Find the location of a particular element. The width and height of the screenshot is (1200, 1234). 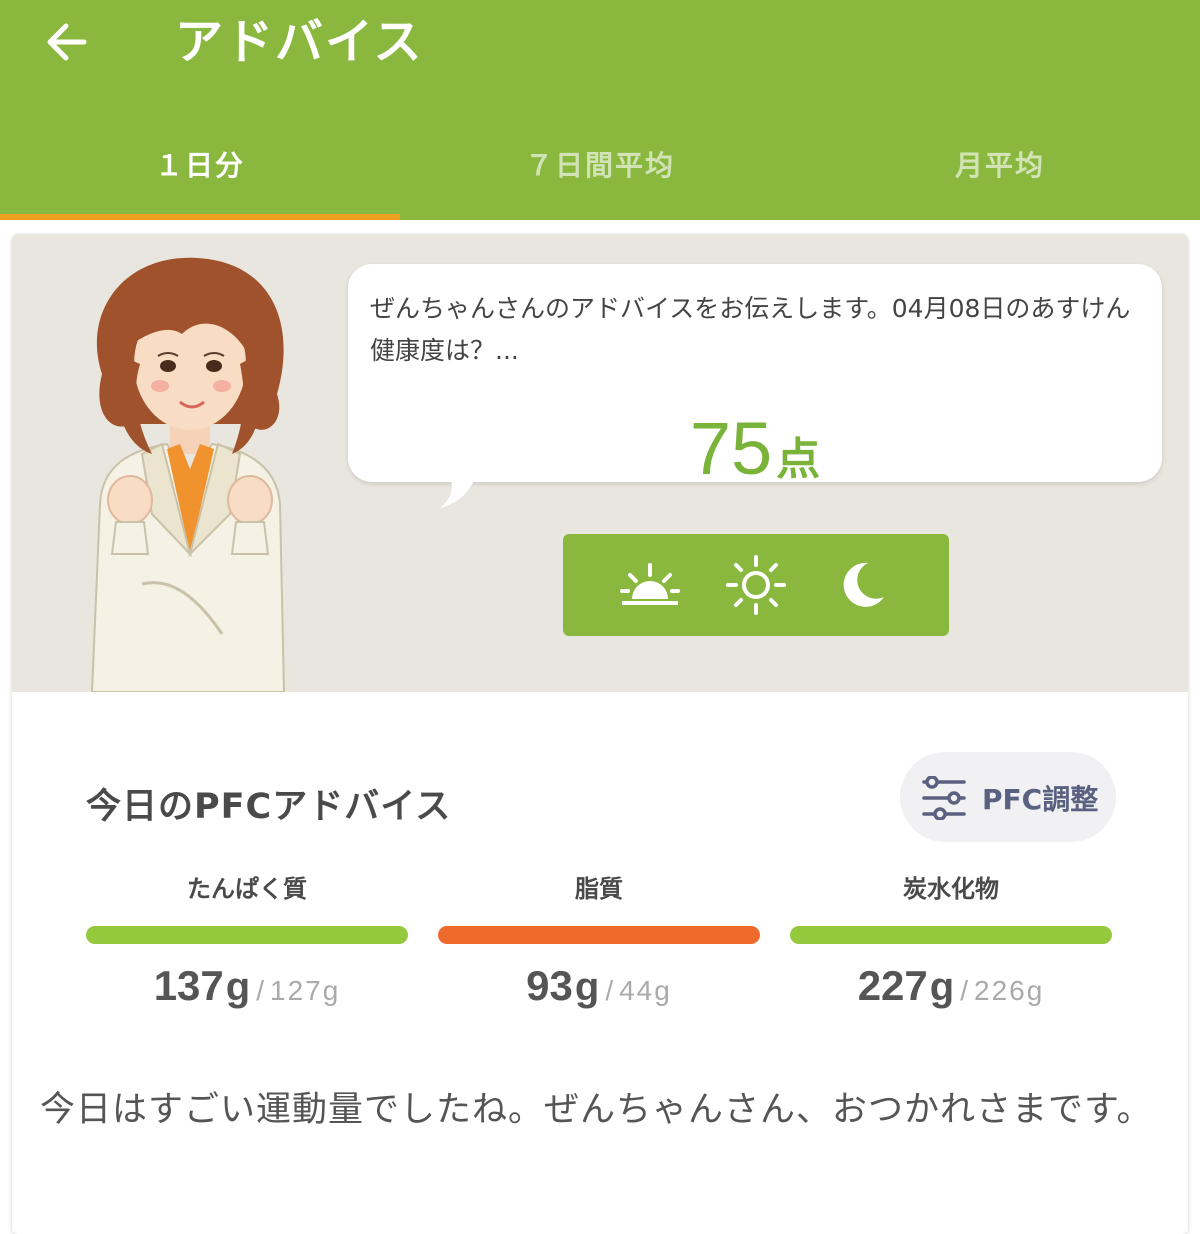

tab-monthly-average: 月平均 is located at coordinates (1000, 166).